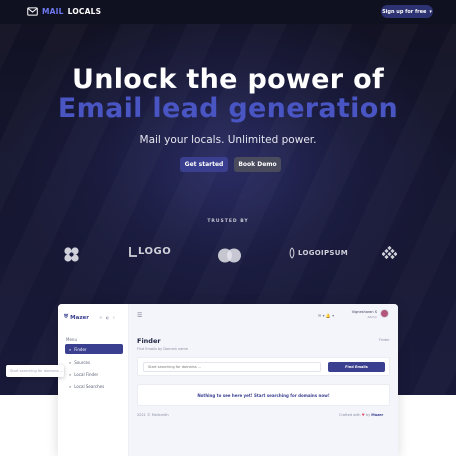 The height and width of the screenshot is (456, 456). What do you see at coordinates (232, 367) in the screenshot?
I see `domain-search-input` at bounding box center [232, 367].